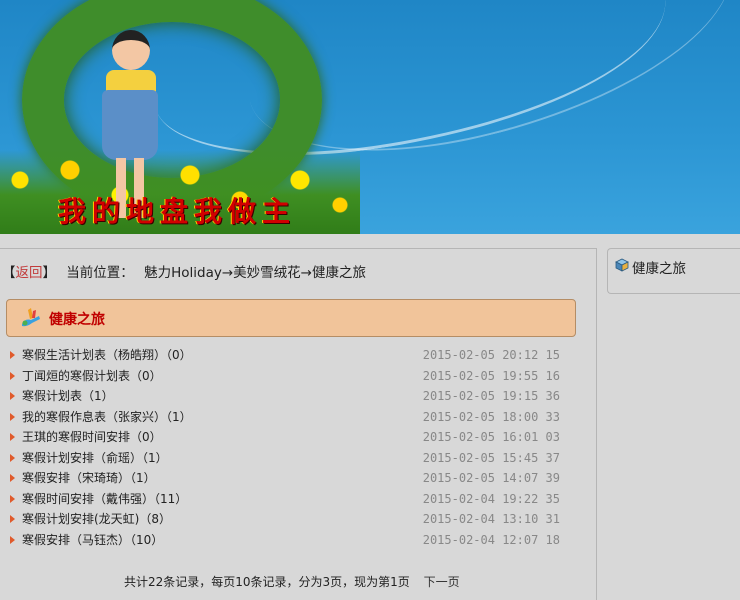 The height and width of the screenshot is (600, 740). Describe the element at coordinates (89, 478) in the screenshot. I see `article-link: 寒假安排（宋琦琦）（1）` at that location.